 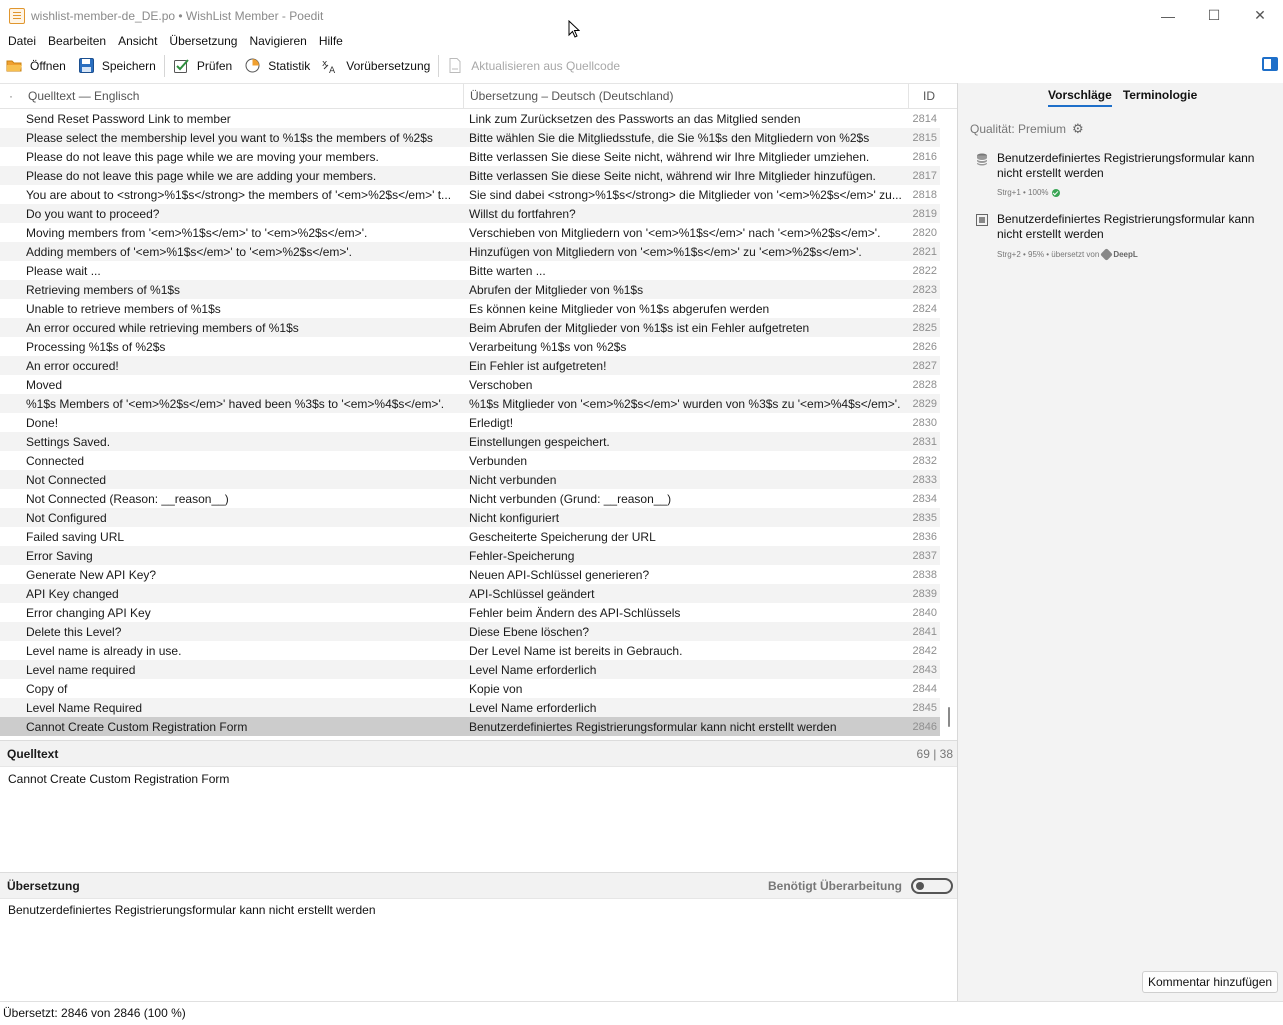 I want to click on toolbar-separator, so click(x=164, y=65).